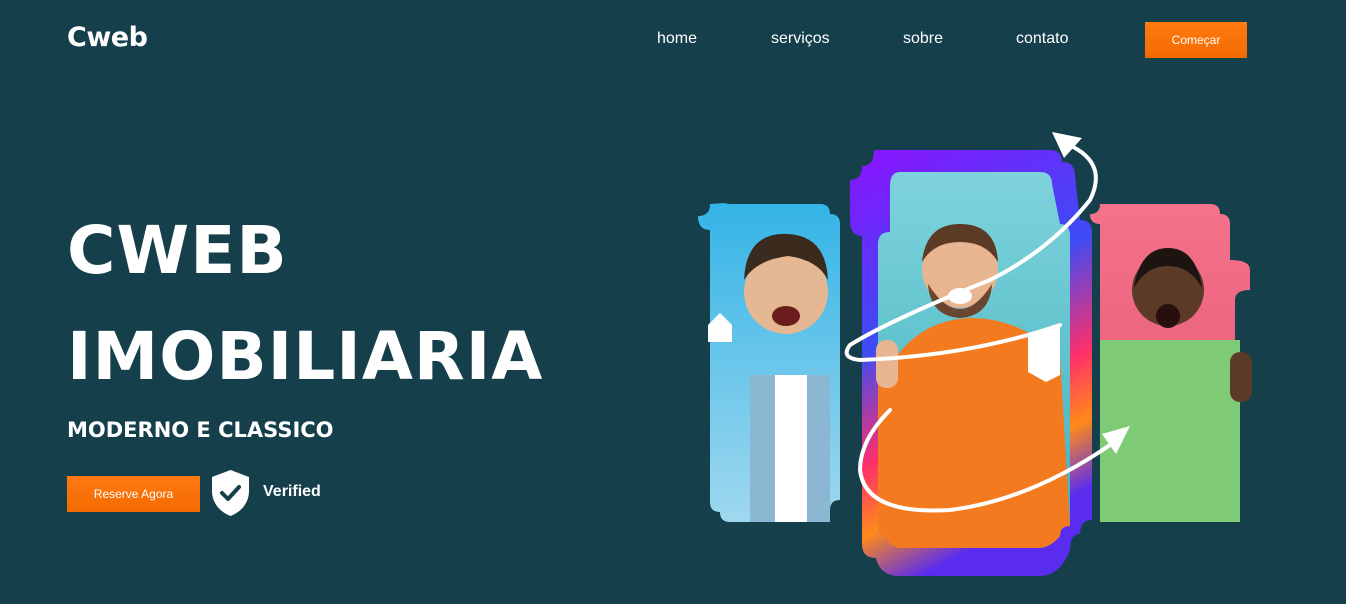 This screenshot has height=604, width=1346. I want to click on center-person-card, so click(971, 363).